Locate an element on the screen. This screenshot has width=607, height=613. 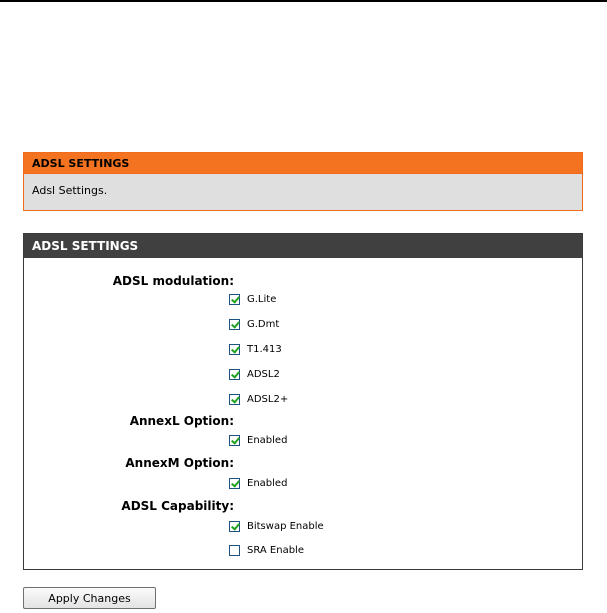
option-annexl-enabled: Enabled is located at coordinates (258, 440).